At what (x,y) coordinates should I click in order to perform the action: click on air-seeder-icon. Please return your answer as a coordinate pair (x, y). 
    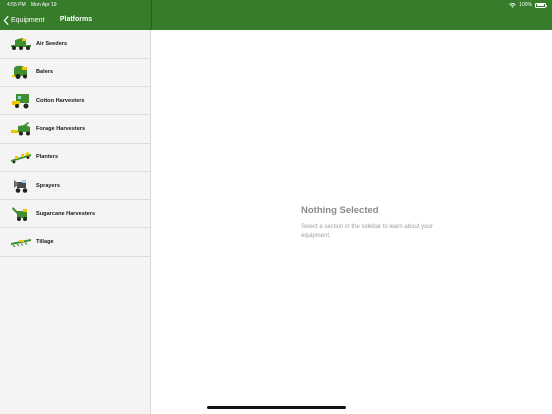
    Looking at the image, I should click on (21, 44).